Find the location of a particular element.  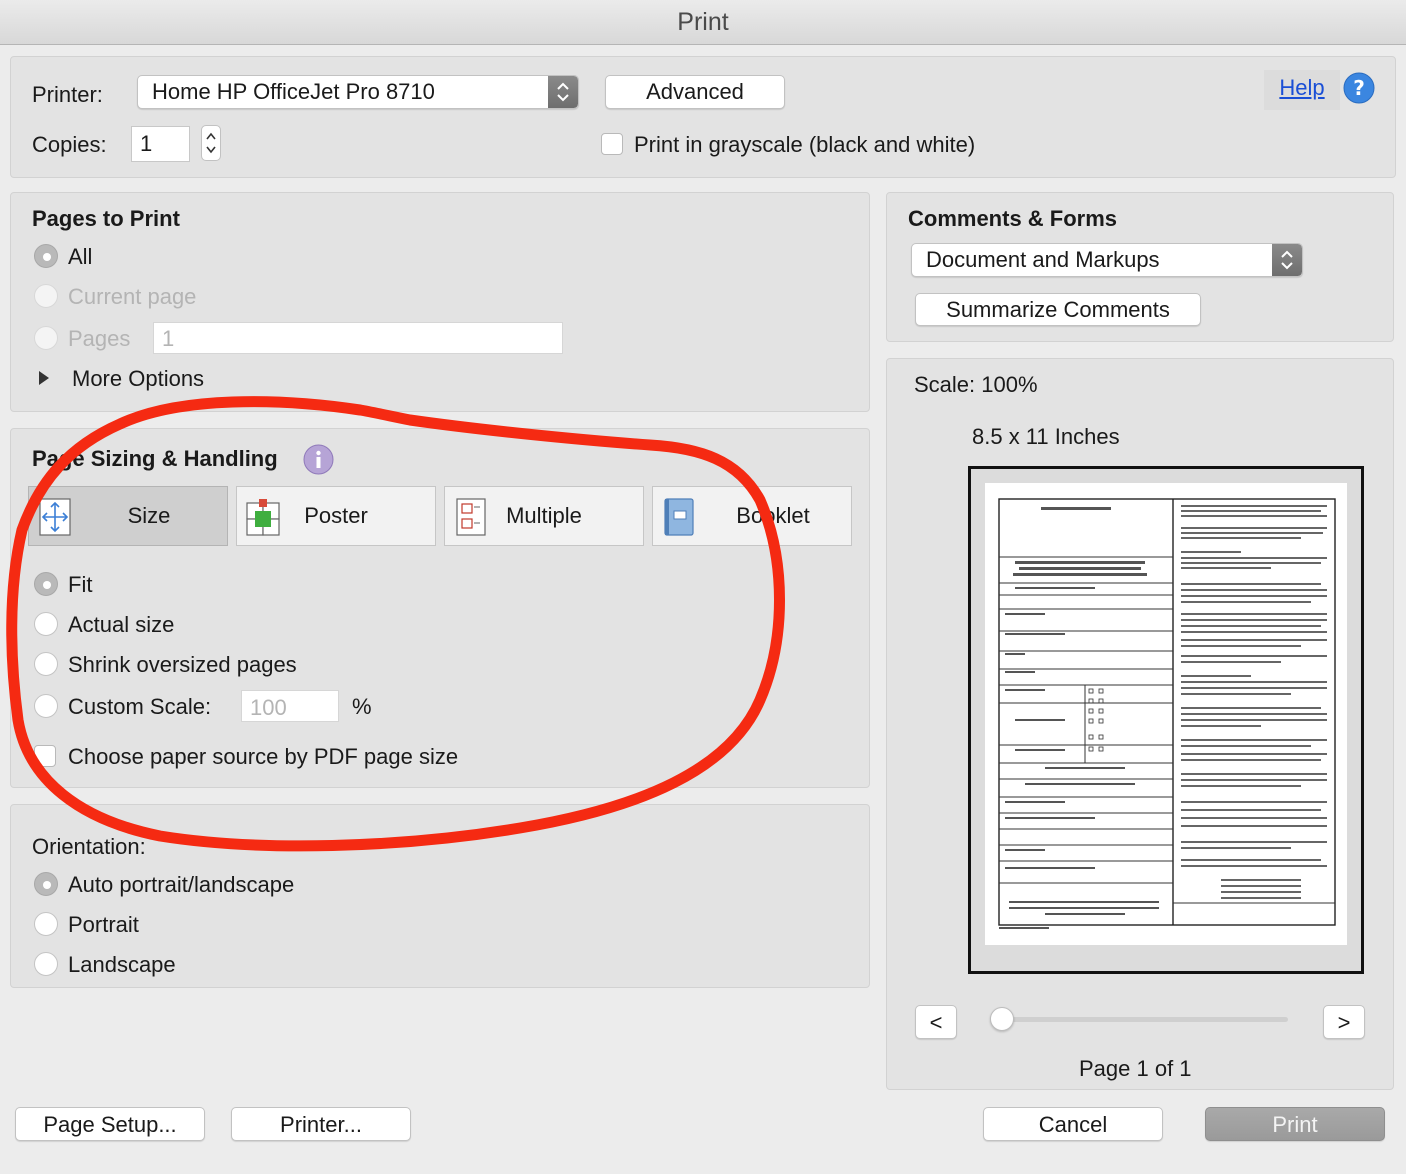

tab-size-label: Size is located at coordinates (149, 515).